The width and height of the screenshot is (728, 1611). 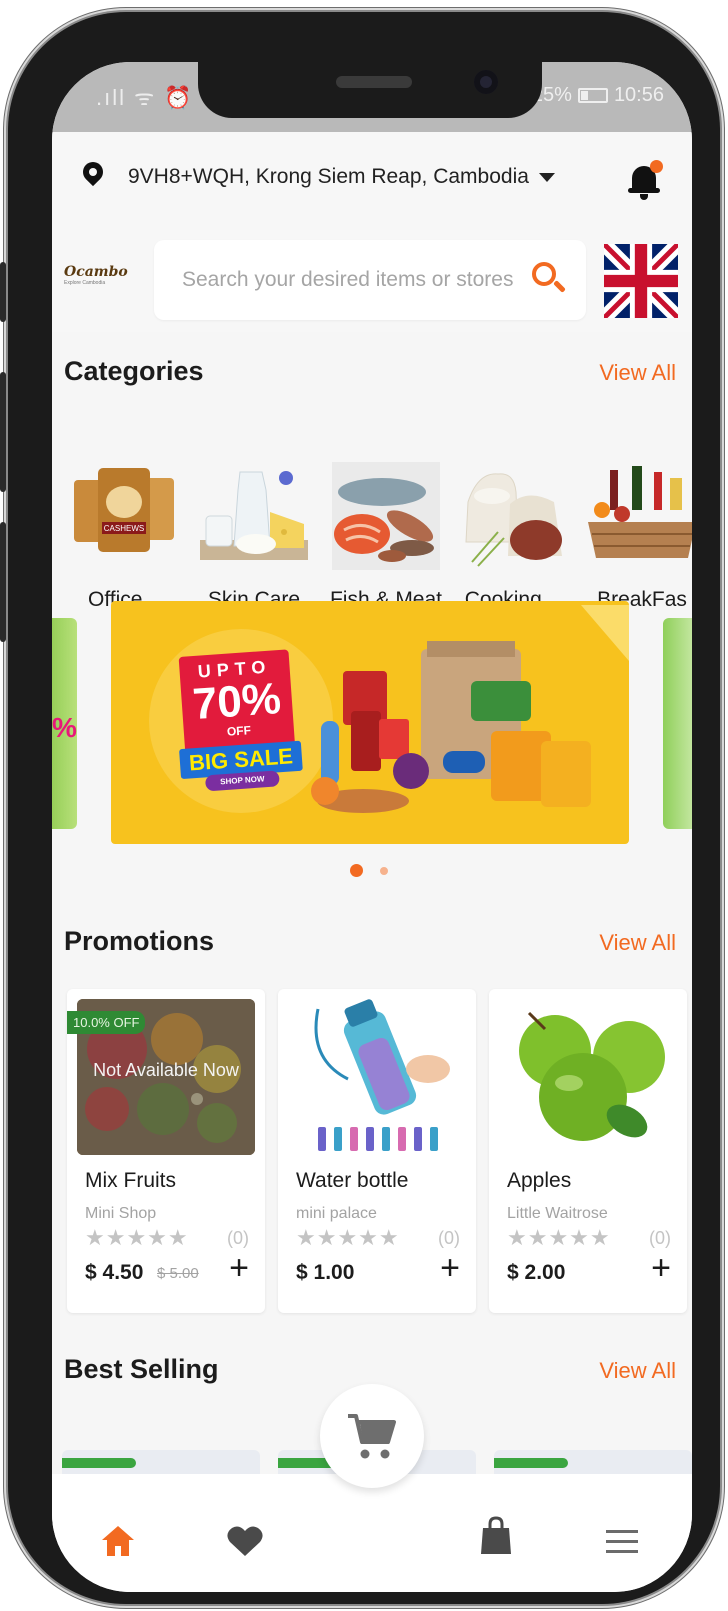 I want to click on clock: 10:56, so click(x=638, y=95).